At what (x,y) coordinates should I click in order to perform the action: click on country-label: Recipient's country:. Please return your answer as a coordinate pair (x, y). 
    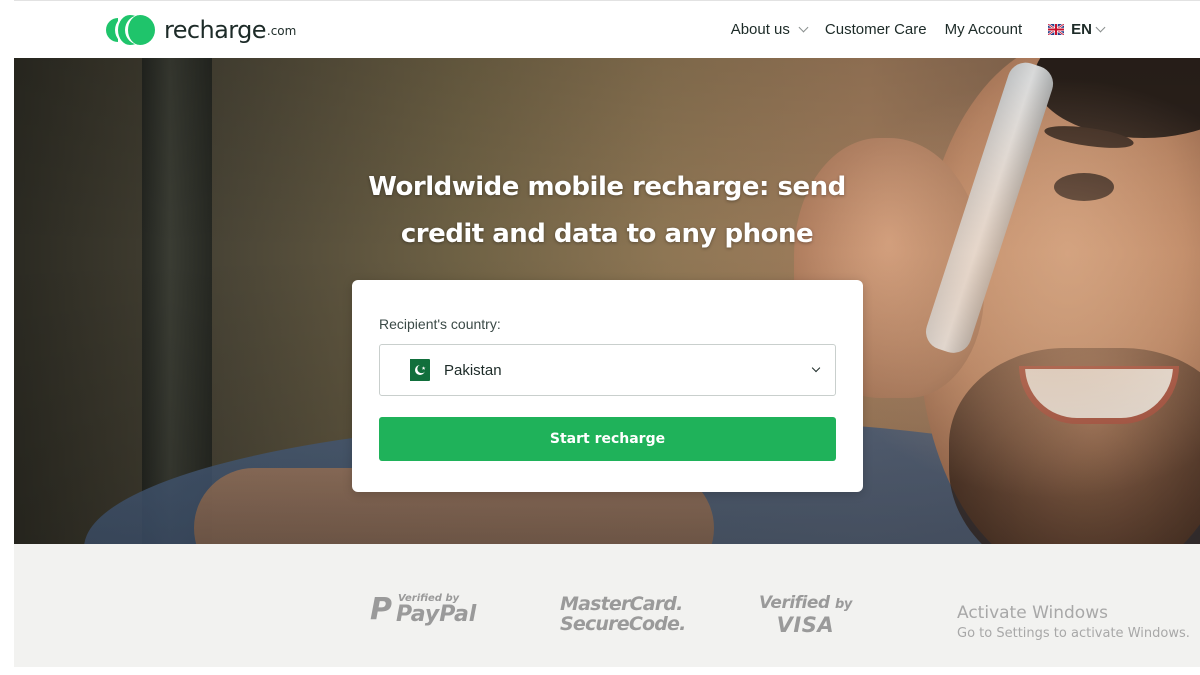
    Looking at the image, I should click on (440, 324).